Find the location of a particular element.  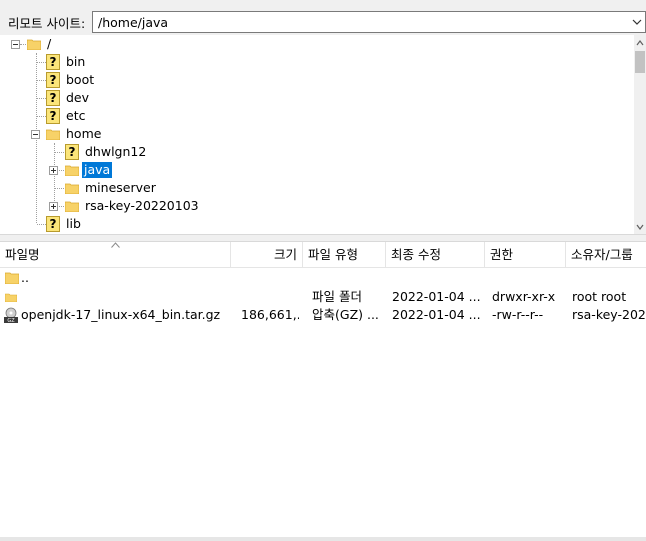

remote-site-bar: 리모트 사이트: /home/java is located at coordinates (323, 22).